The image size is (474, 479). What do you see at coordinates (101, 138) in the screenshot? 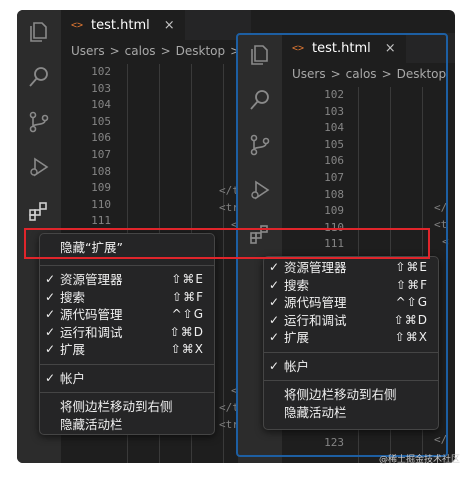
I see `line-number: 106` at bounding box center [101, 138].